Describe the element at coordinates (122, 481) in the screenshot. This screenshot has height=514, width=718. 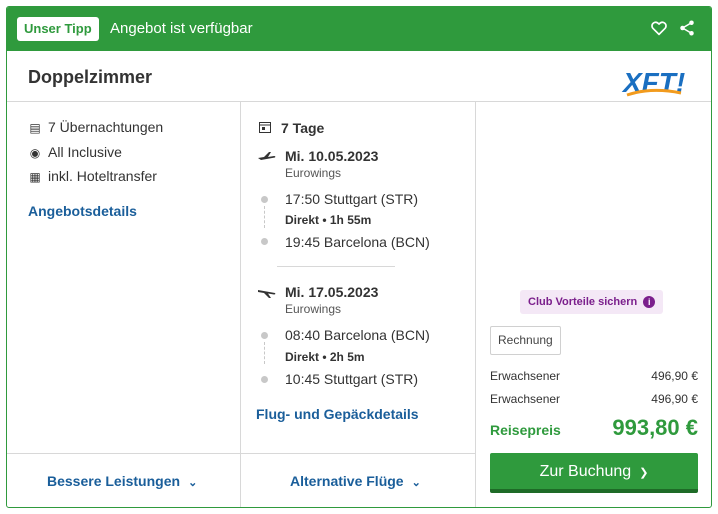
I see `better-services-toggle: Bessere Leistungen ⌄` at that location.